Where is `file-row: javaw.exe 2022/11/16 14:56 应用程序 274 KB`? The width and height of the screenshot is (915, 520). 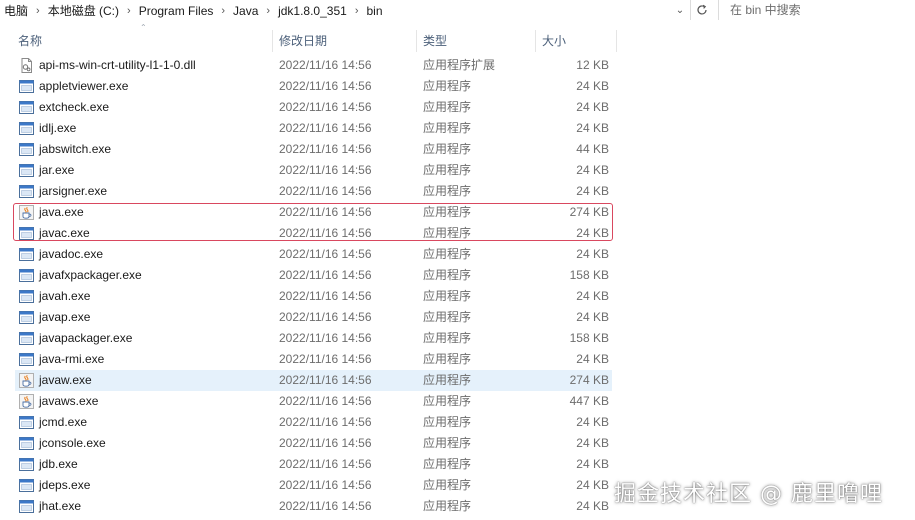 file-row: javaw.exe 2022/11/16 14:56 应用程序 274 KB is located at coordinates (310, 380).